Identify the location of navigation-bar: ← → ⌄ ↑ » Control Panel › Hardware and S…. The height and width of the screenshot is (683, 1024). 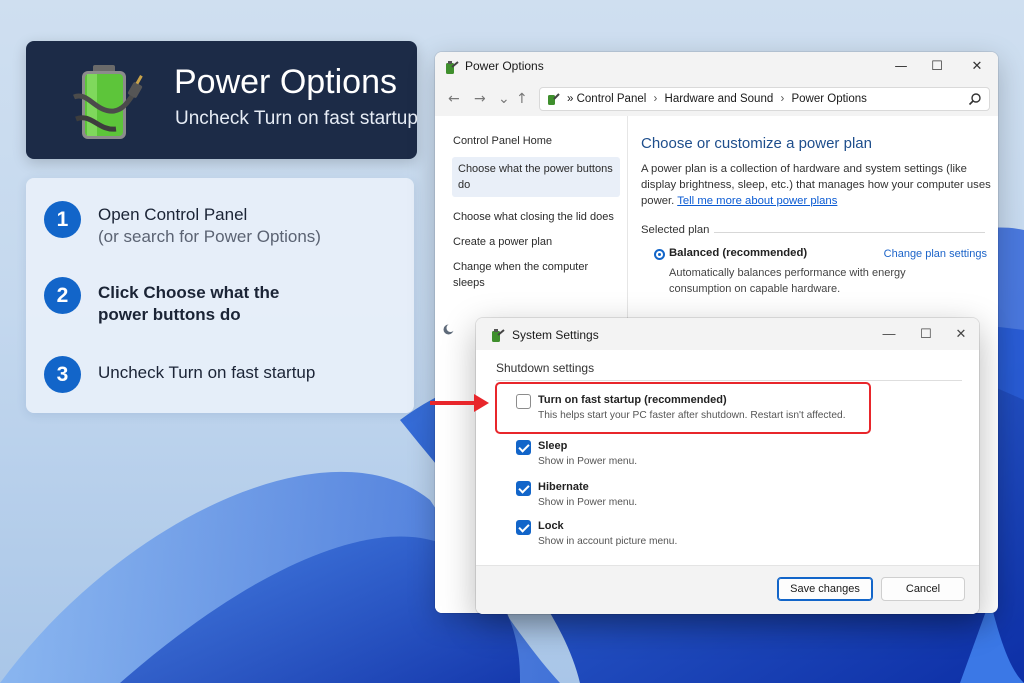
(716, 99).